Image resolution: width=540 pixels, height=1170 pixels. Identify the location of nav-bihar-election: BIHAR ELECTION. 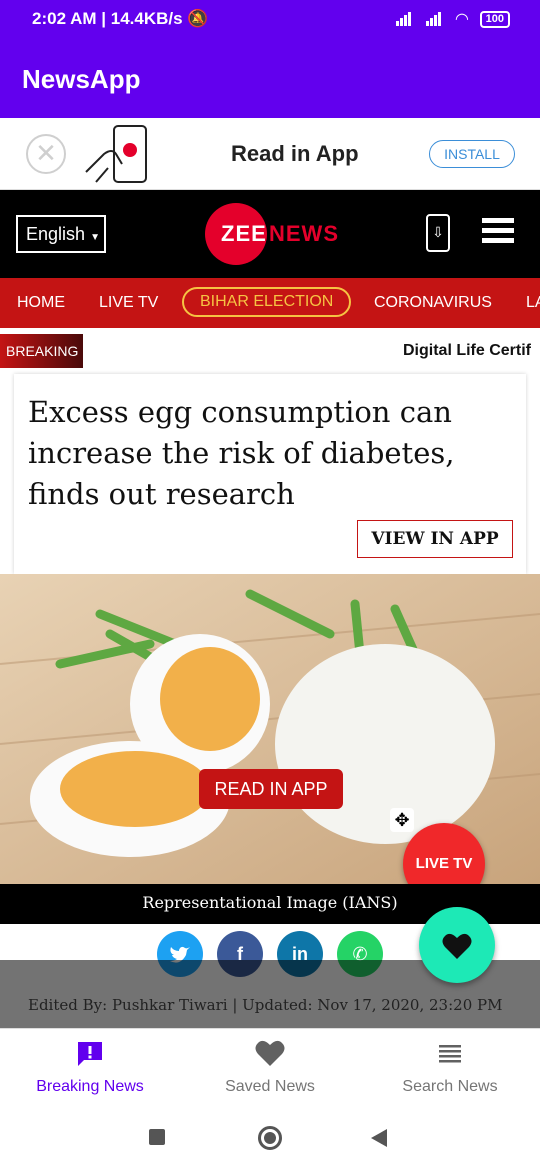
(267, 302).